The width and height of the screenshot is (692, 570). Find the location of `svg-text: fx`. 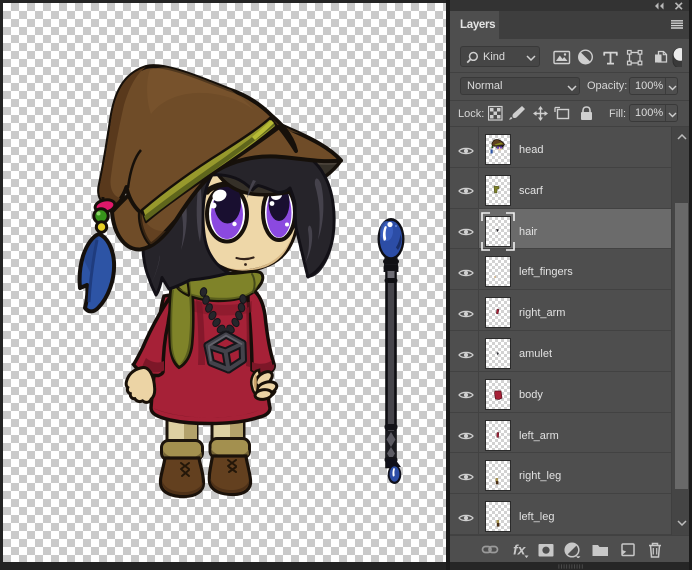

svg-text: fx is located at coordinates (520, 550).